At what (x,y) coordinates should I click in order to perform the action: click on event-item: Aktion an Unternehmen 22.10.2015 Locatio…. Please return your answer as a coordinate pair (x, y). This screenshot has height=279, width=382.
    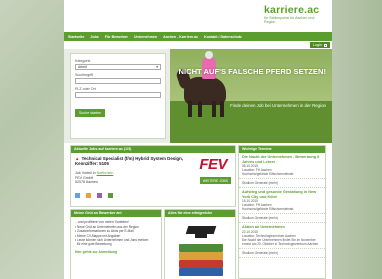
    Looking at the image, I should click on (282, 236).